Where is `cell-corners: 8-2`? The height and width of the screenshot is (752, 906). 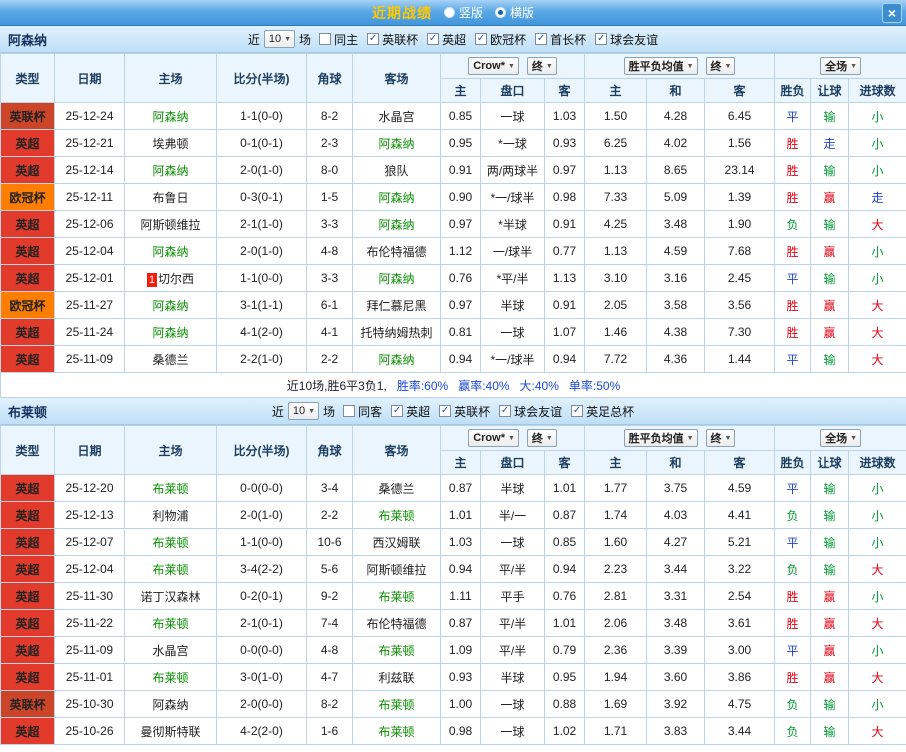
cell-corners: 8-2 is located at coordinates (329, 116).